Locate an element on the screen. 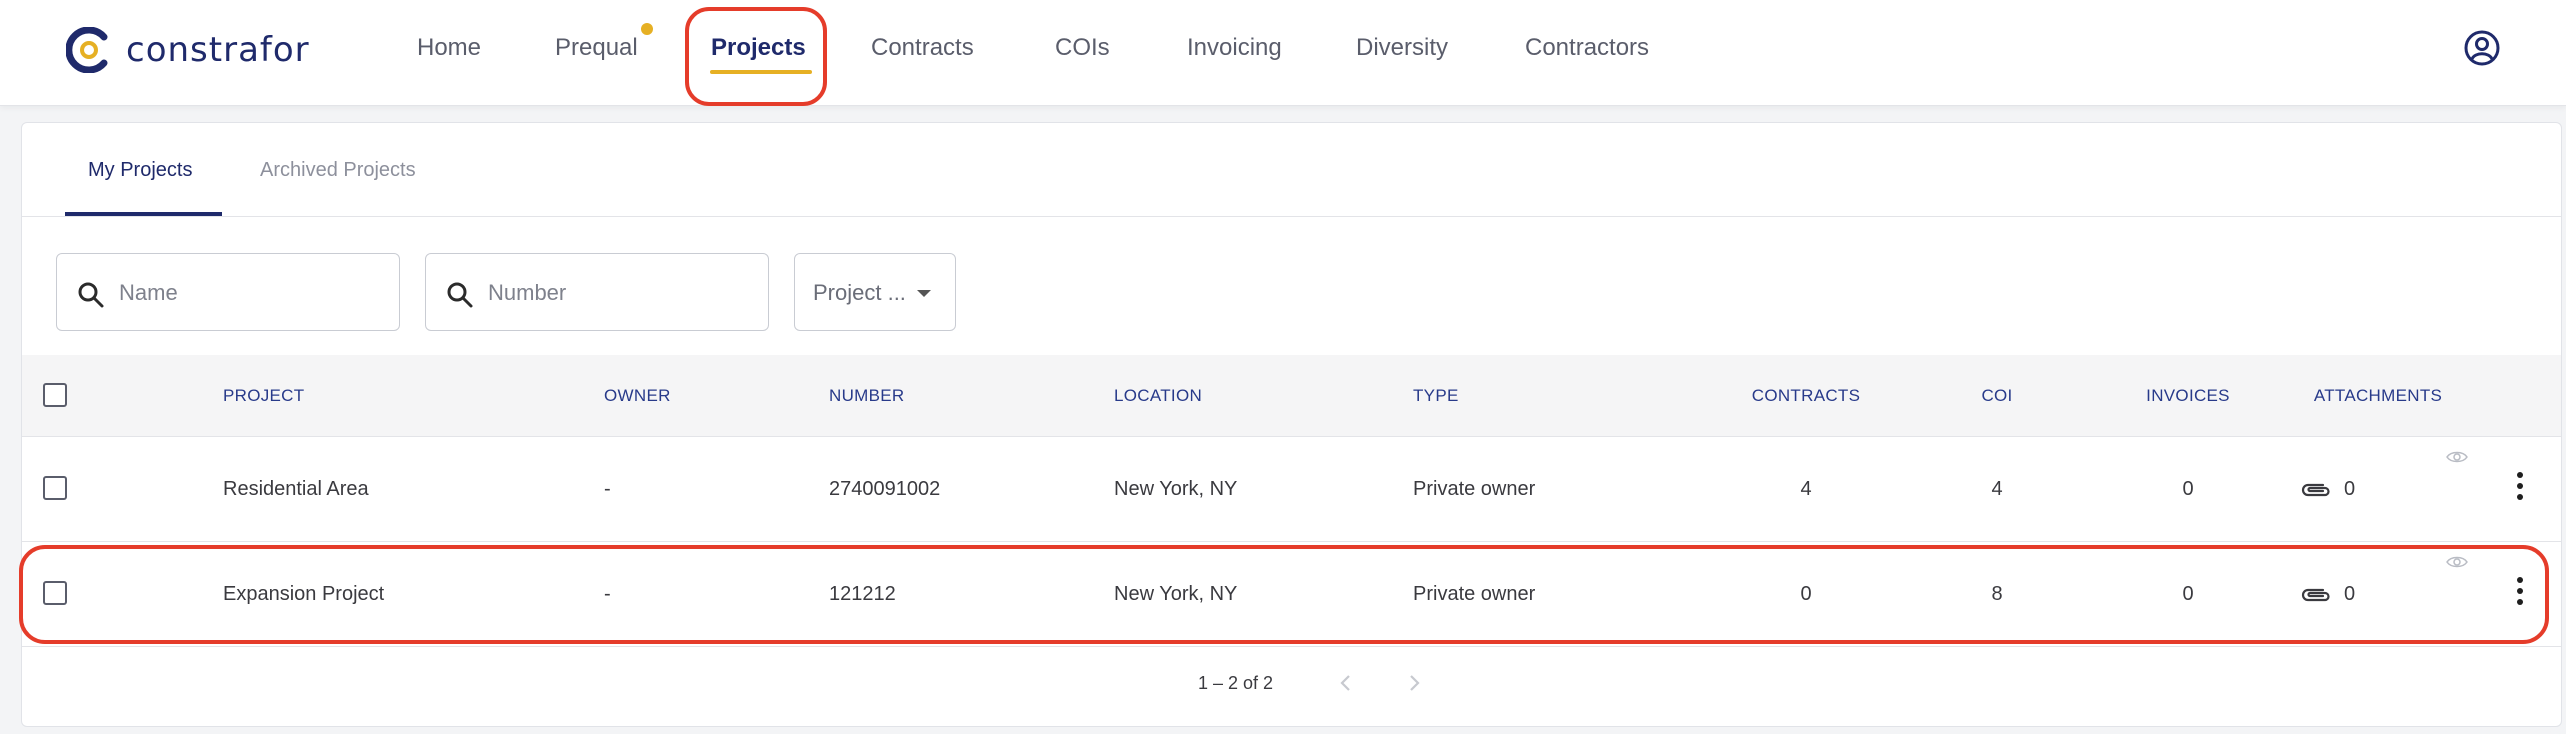 The width and height of the screenshot is (2566, 734). project-number: 2740091002 is located at coordinates (885, 489).